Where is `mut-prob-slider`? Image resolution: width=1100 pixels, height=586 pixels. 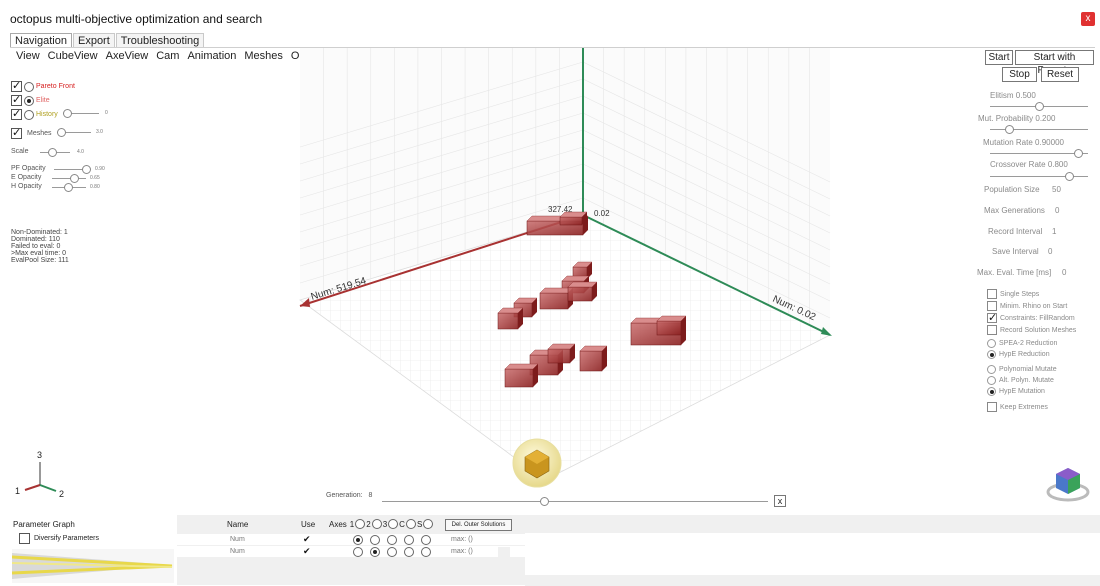
mut-prob-slider is located at coordinates (1039, 129).